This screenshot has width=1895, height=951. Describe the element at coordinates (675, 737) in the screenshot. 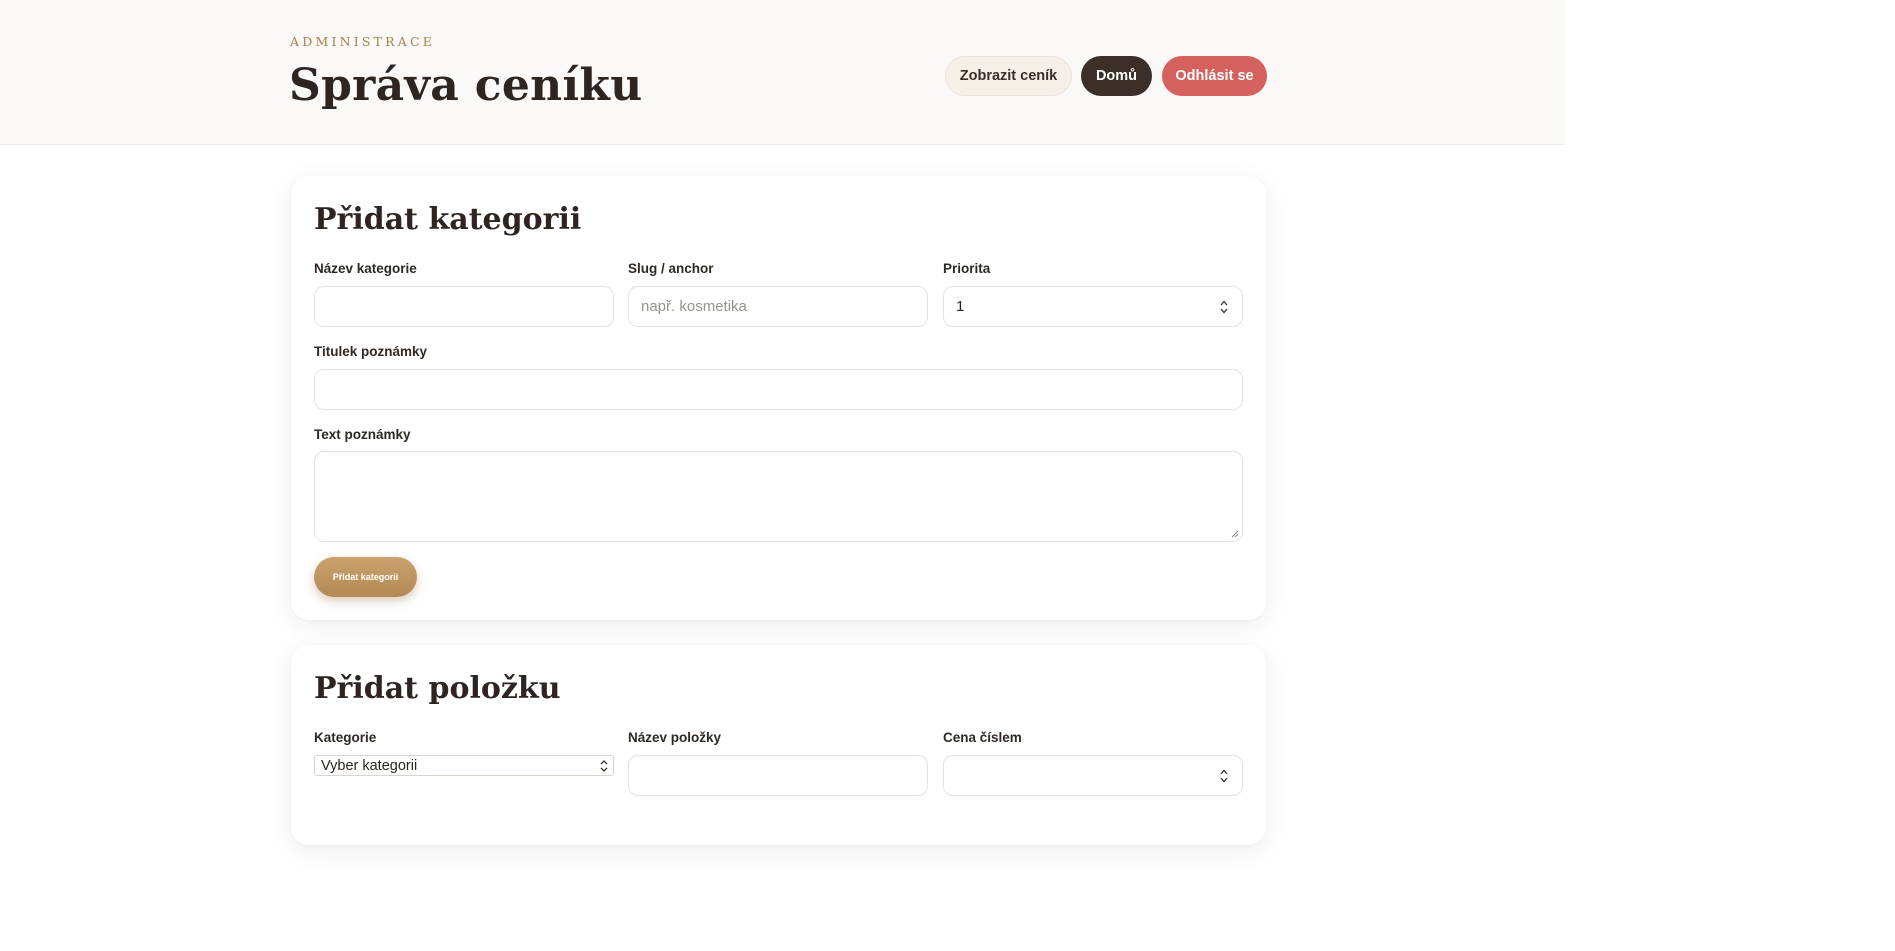

I see `item-name-label: Název položky` at that location.